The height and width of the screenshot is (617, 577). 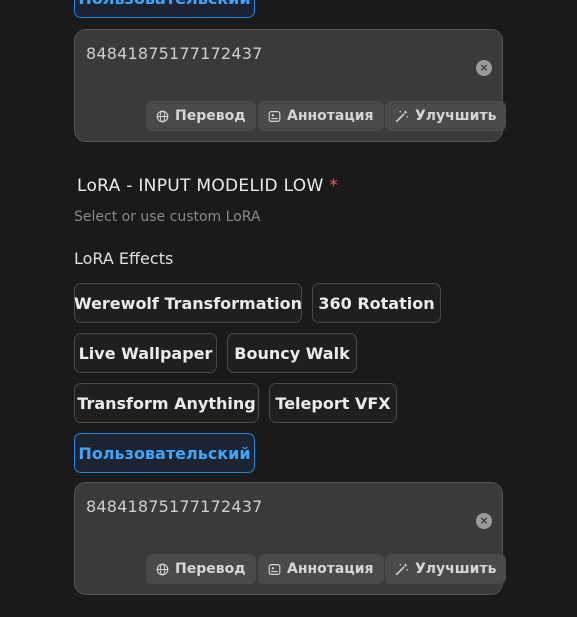 I want to click on lora-title-text: LoRA - INPUT MODELID LOW, so click(x=200, y=186).